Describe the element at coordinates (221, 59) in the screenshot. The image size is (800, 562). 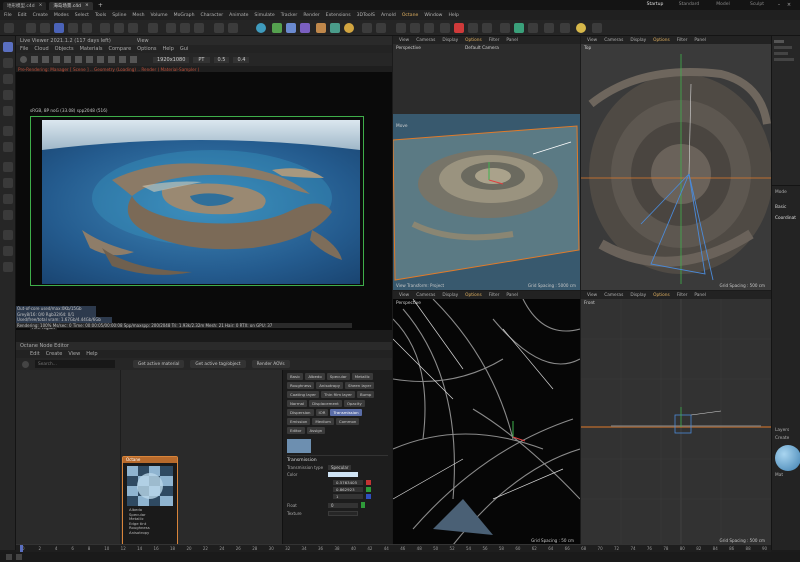
I see `exposure-field: 0.5` at that location.